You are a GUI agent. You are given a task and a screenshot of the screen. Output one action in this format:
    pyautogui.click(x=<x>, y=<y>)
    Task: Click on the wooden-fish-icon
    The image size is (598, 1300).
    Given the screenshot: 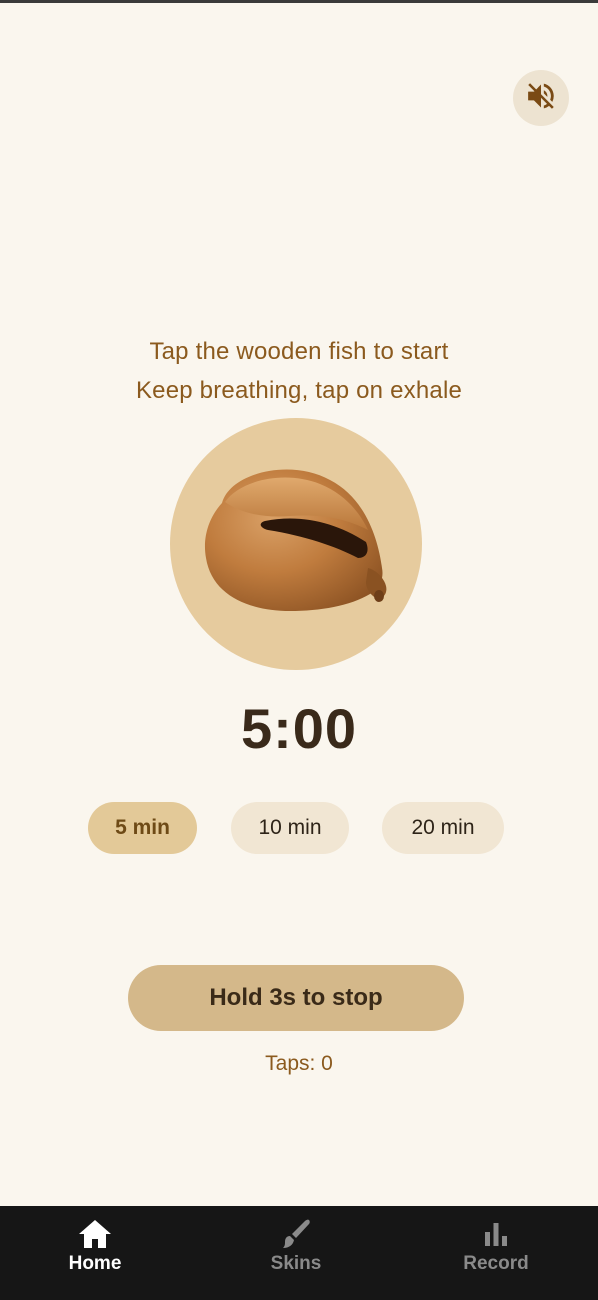 What is the action you would take?
    pyautogui.click(x=295, y=540)
    